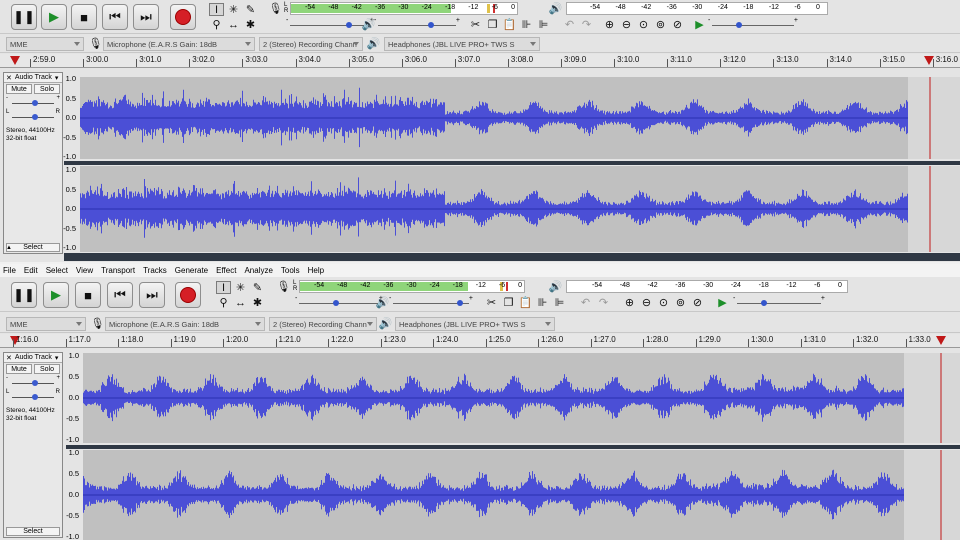 Image resolution: width=960 pixels, height=540 pixels. Describe the element at coordinates (155, 270) in the screenshot. I see `menu-tracks: Tracks` at that location.